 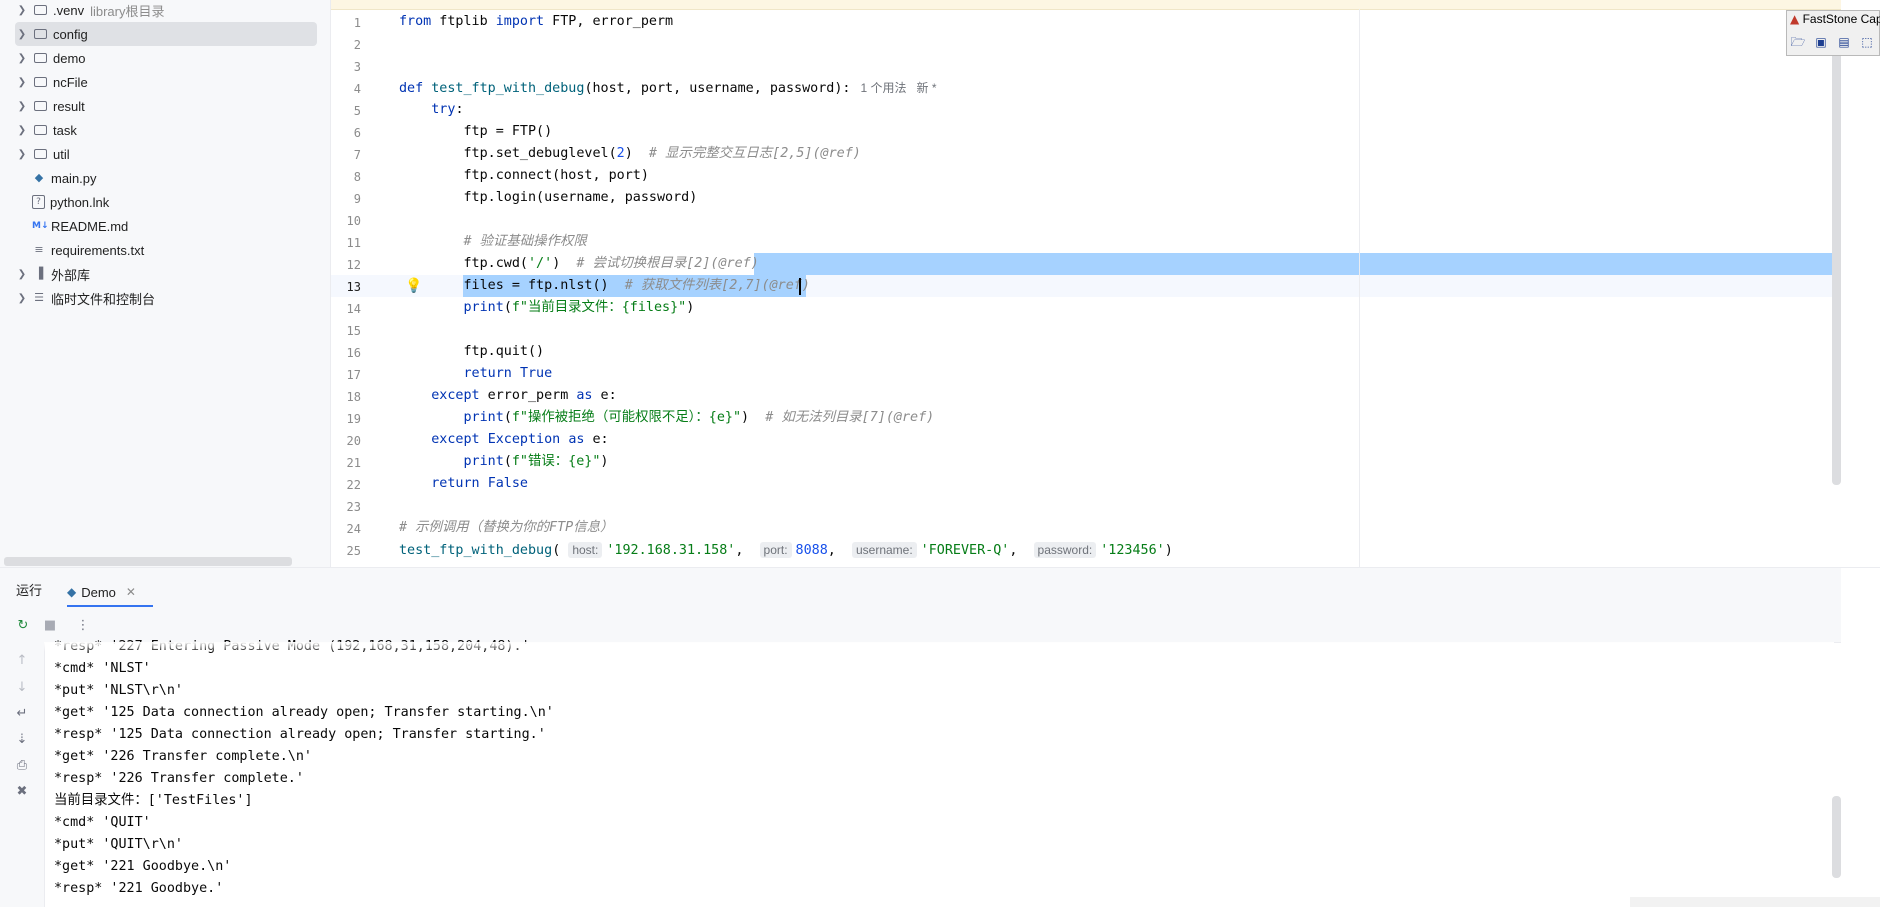 What do you see at coordinates (173, 250) in the screenshot?
I see `tree-item-requirements: ≡ requirements.txt` at bounding box center [173, 250].